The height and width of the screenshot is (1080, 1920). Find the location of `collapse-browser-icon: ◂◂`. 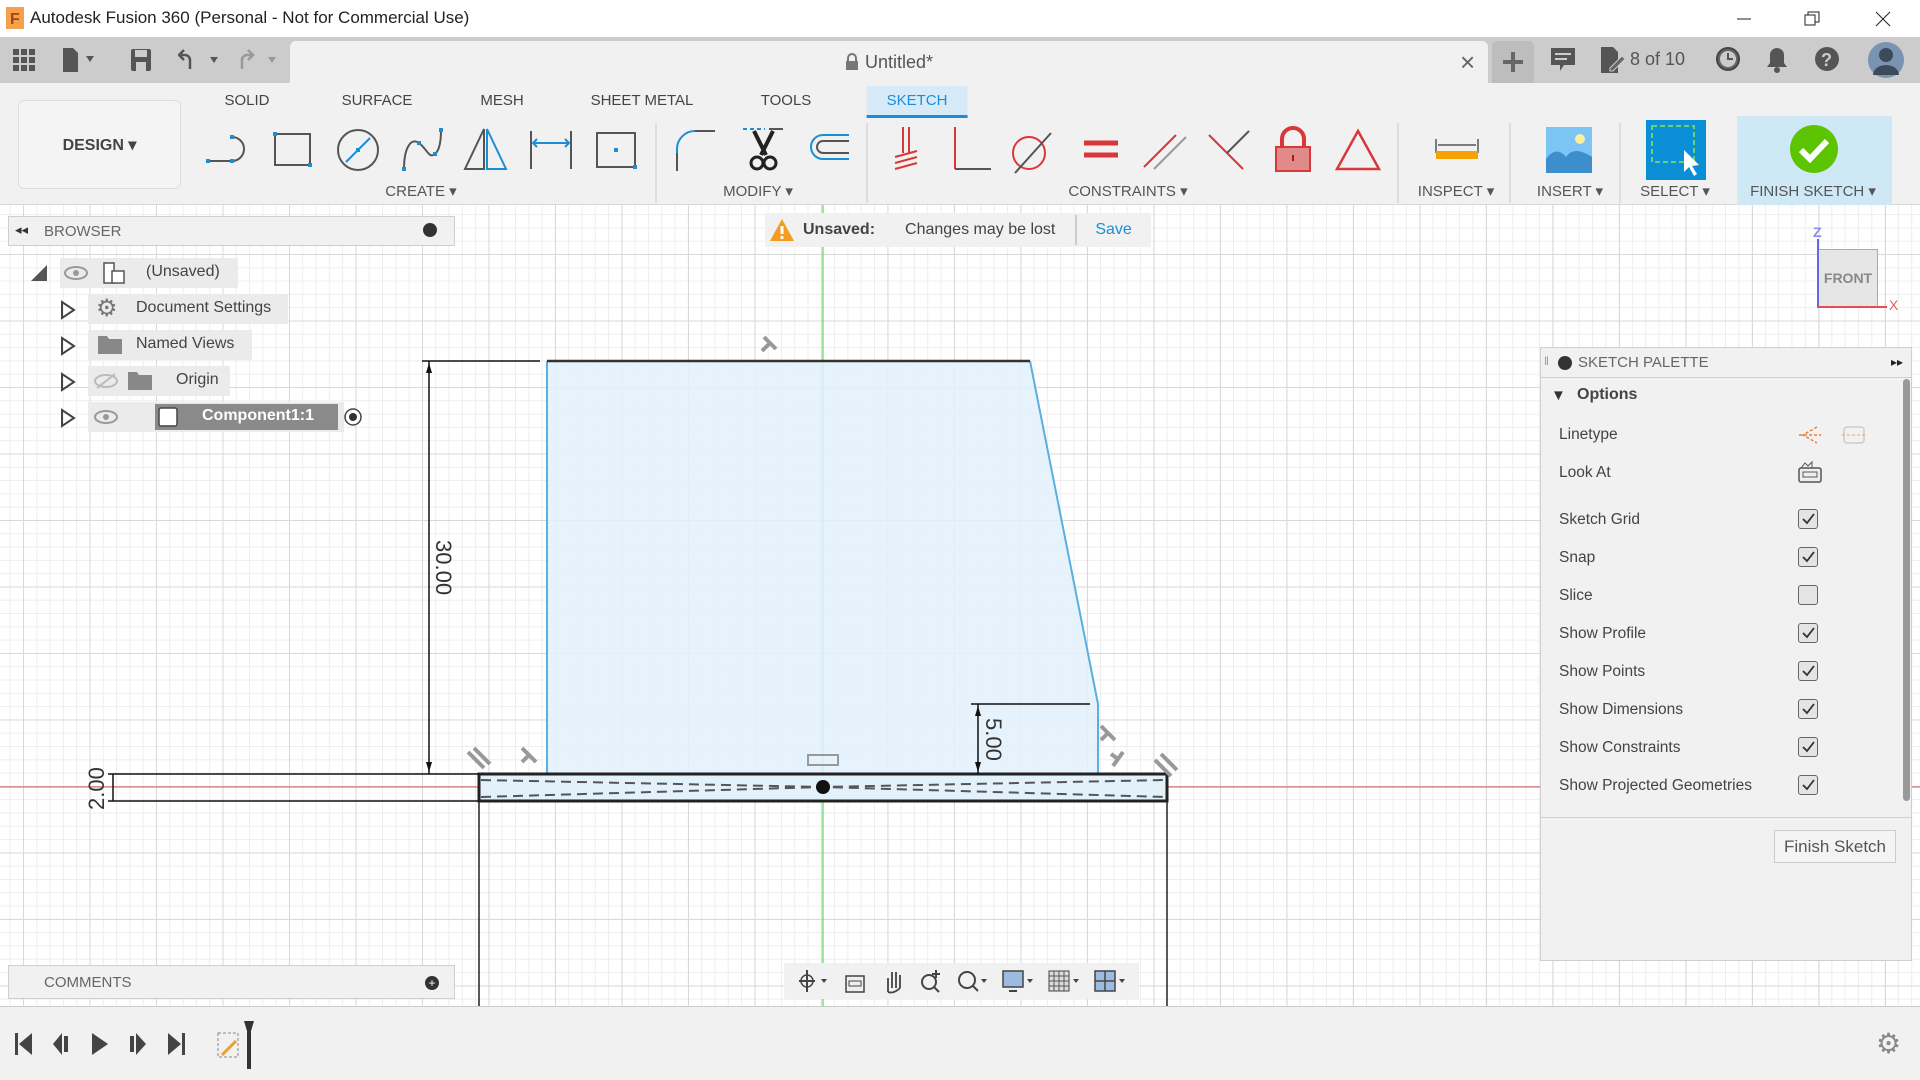

collapse-browser-icon: ◂◂ is located at coordinates (21, 230).